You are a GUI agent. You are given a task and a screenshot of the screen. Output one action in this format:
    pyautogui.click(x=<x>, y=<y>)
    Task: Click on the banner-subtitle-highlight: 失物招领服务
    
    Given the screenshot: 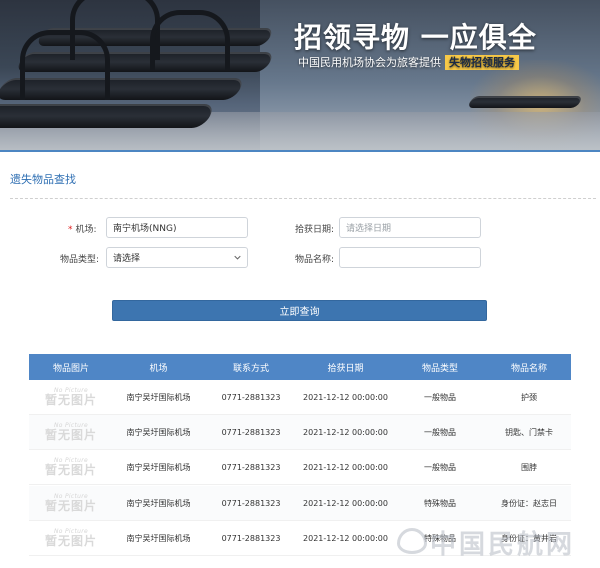 What is the action you would take?
    pyautogui.click(x=482, y=62)
    